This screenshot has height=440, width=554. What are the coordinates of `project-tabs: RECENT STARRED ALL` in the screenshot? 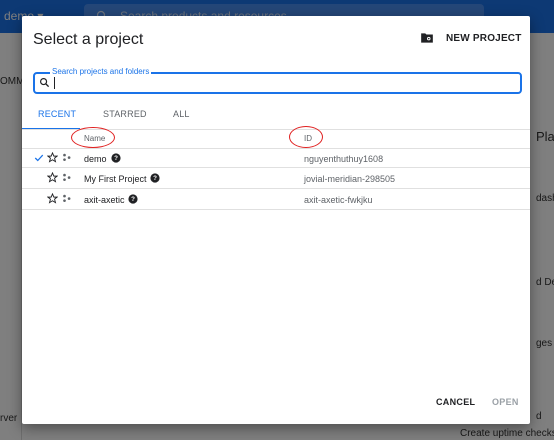 It's located at (276, 119).